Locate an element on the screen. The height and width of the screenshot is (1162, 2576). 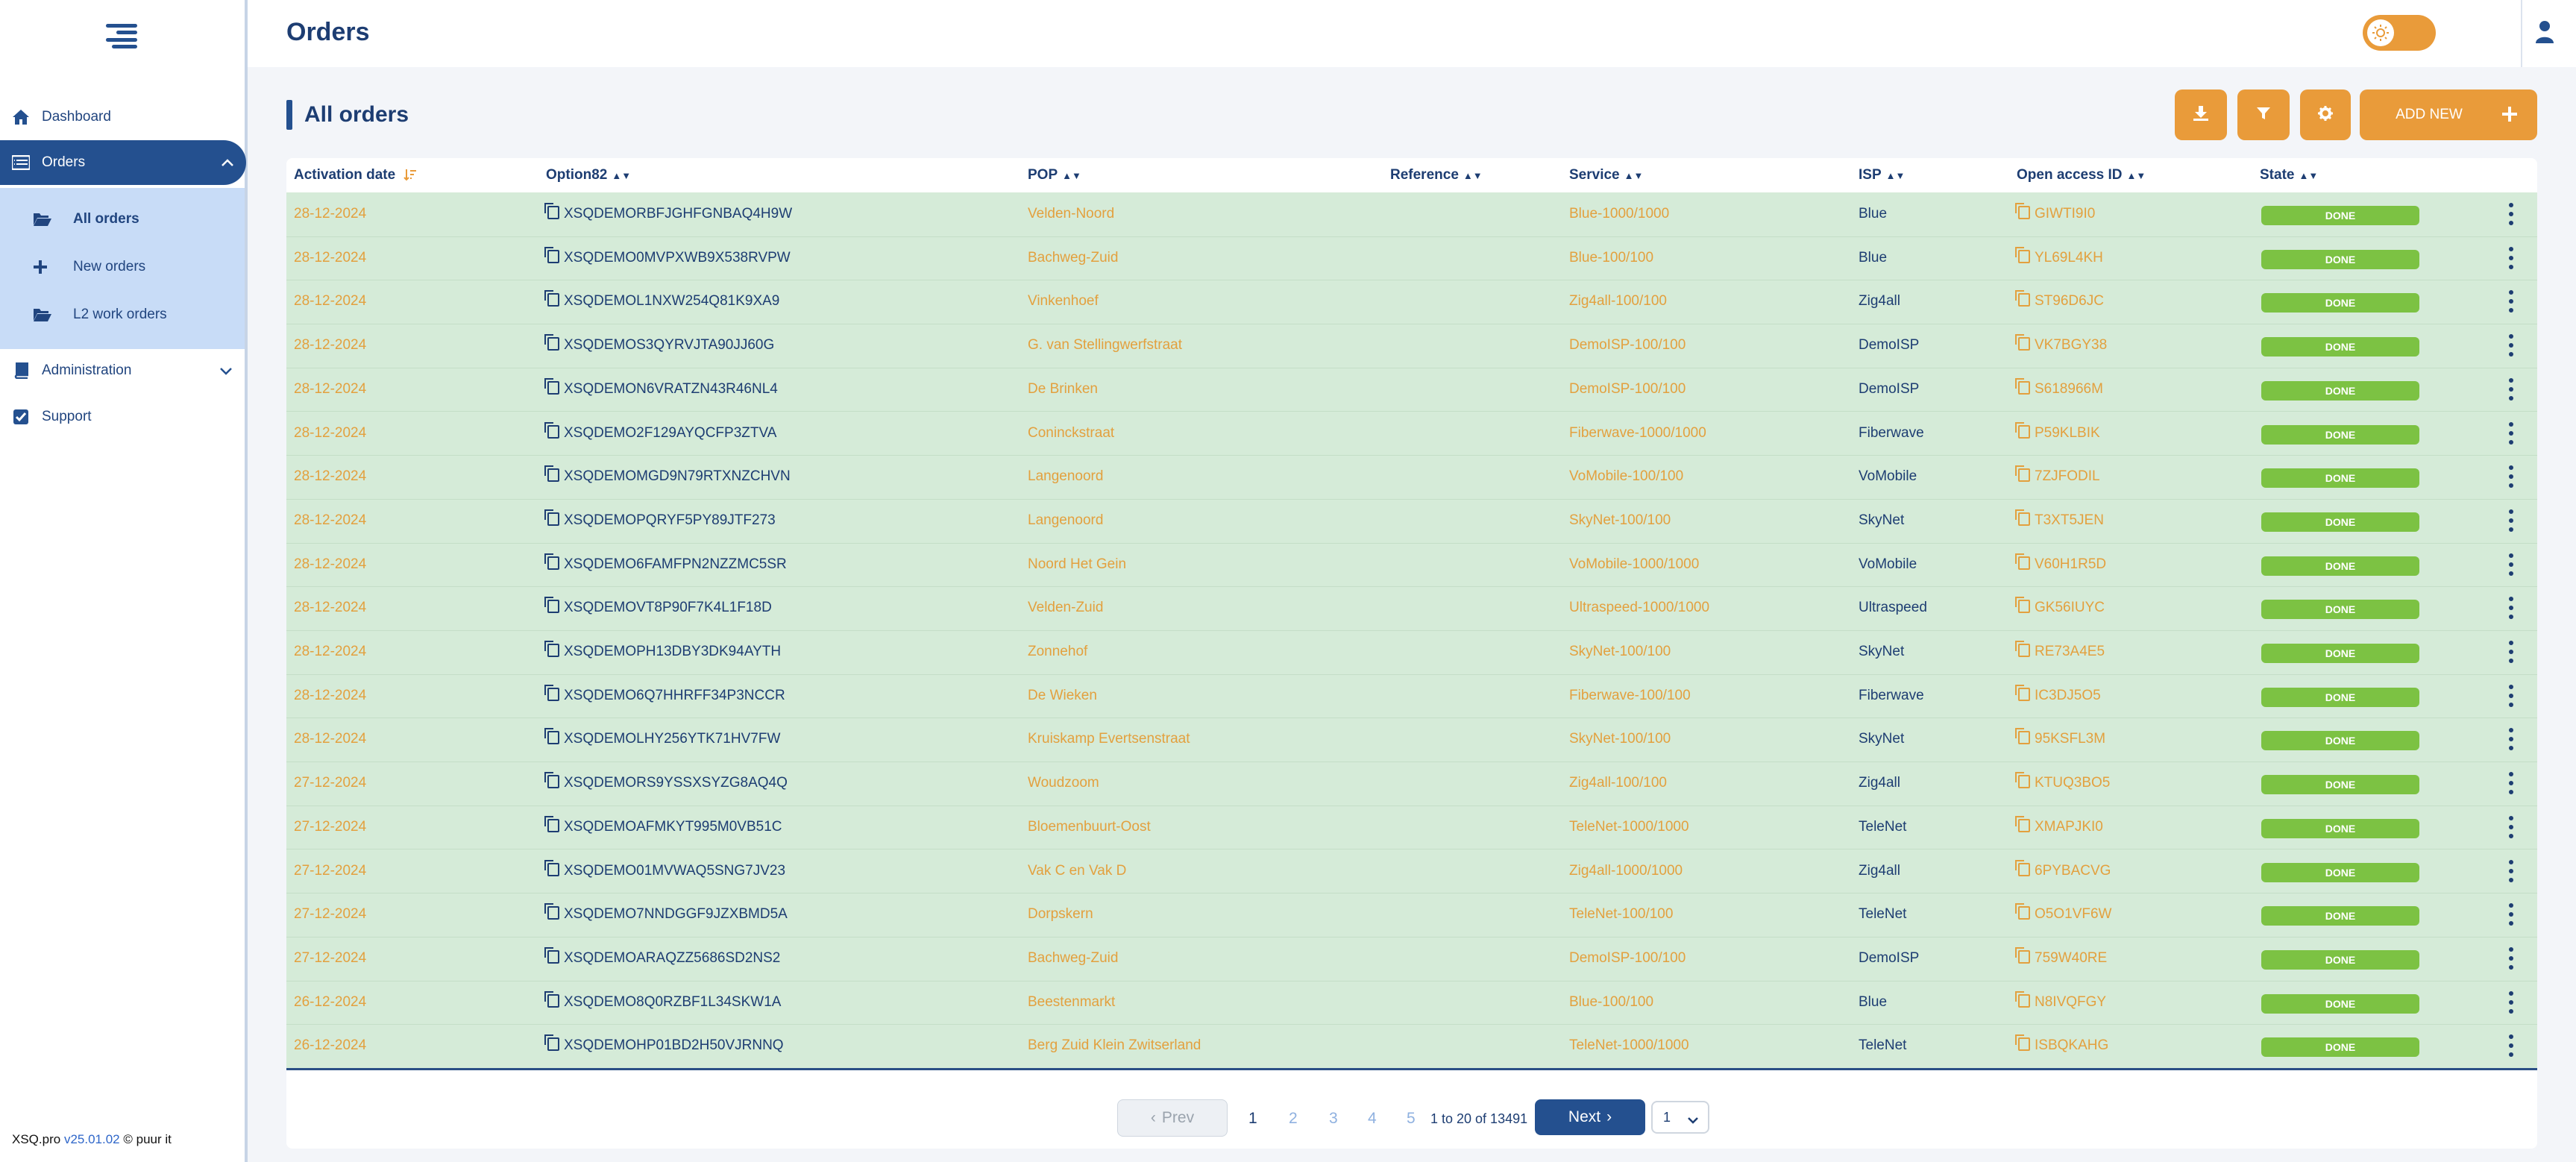
option82-cell: XSQDEMO6FAMFPN2NZZMC5SR is located at coordinates (665, 563).